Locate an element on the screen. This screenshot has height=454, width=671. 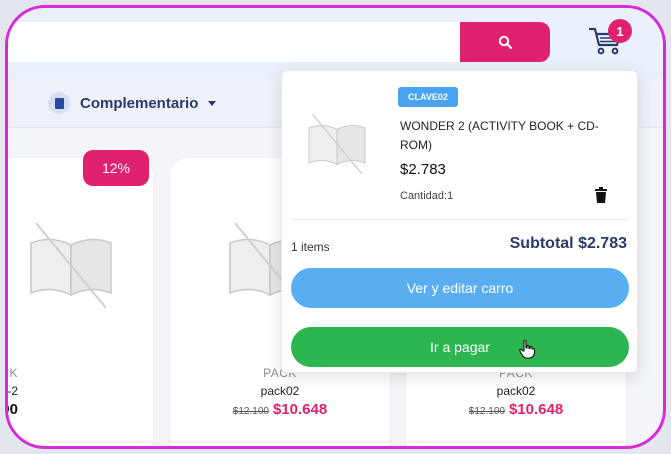
nav-item-complementario: Complementario is located at coordinates (132, 103).